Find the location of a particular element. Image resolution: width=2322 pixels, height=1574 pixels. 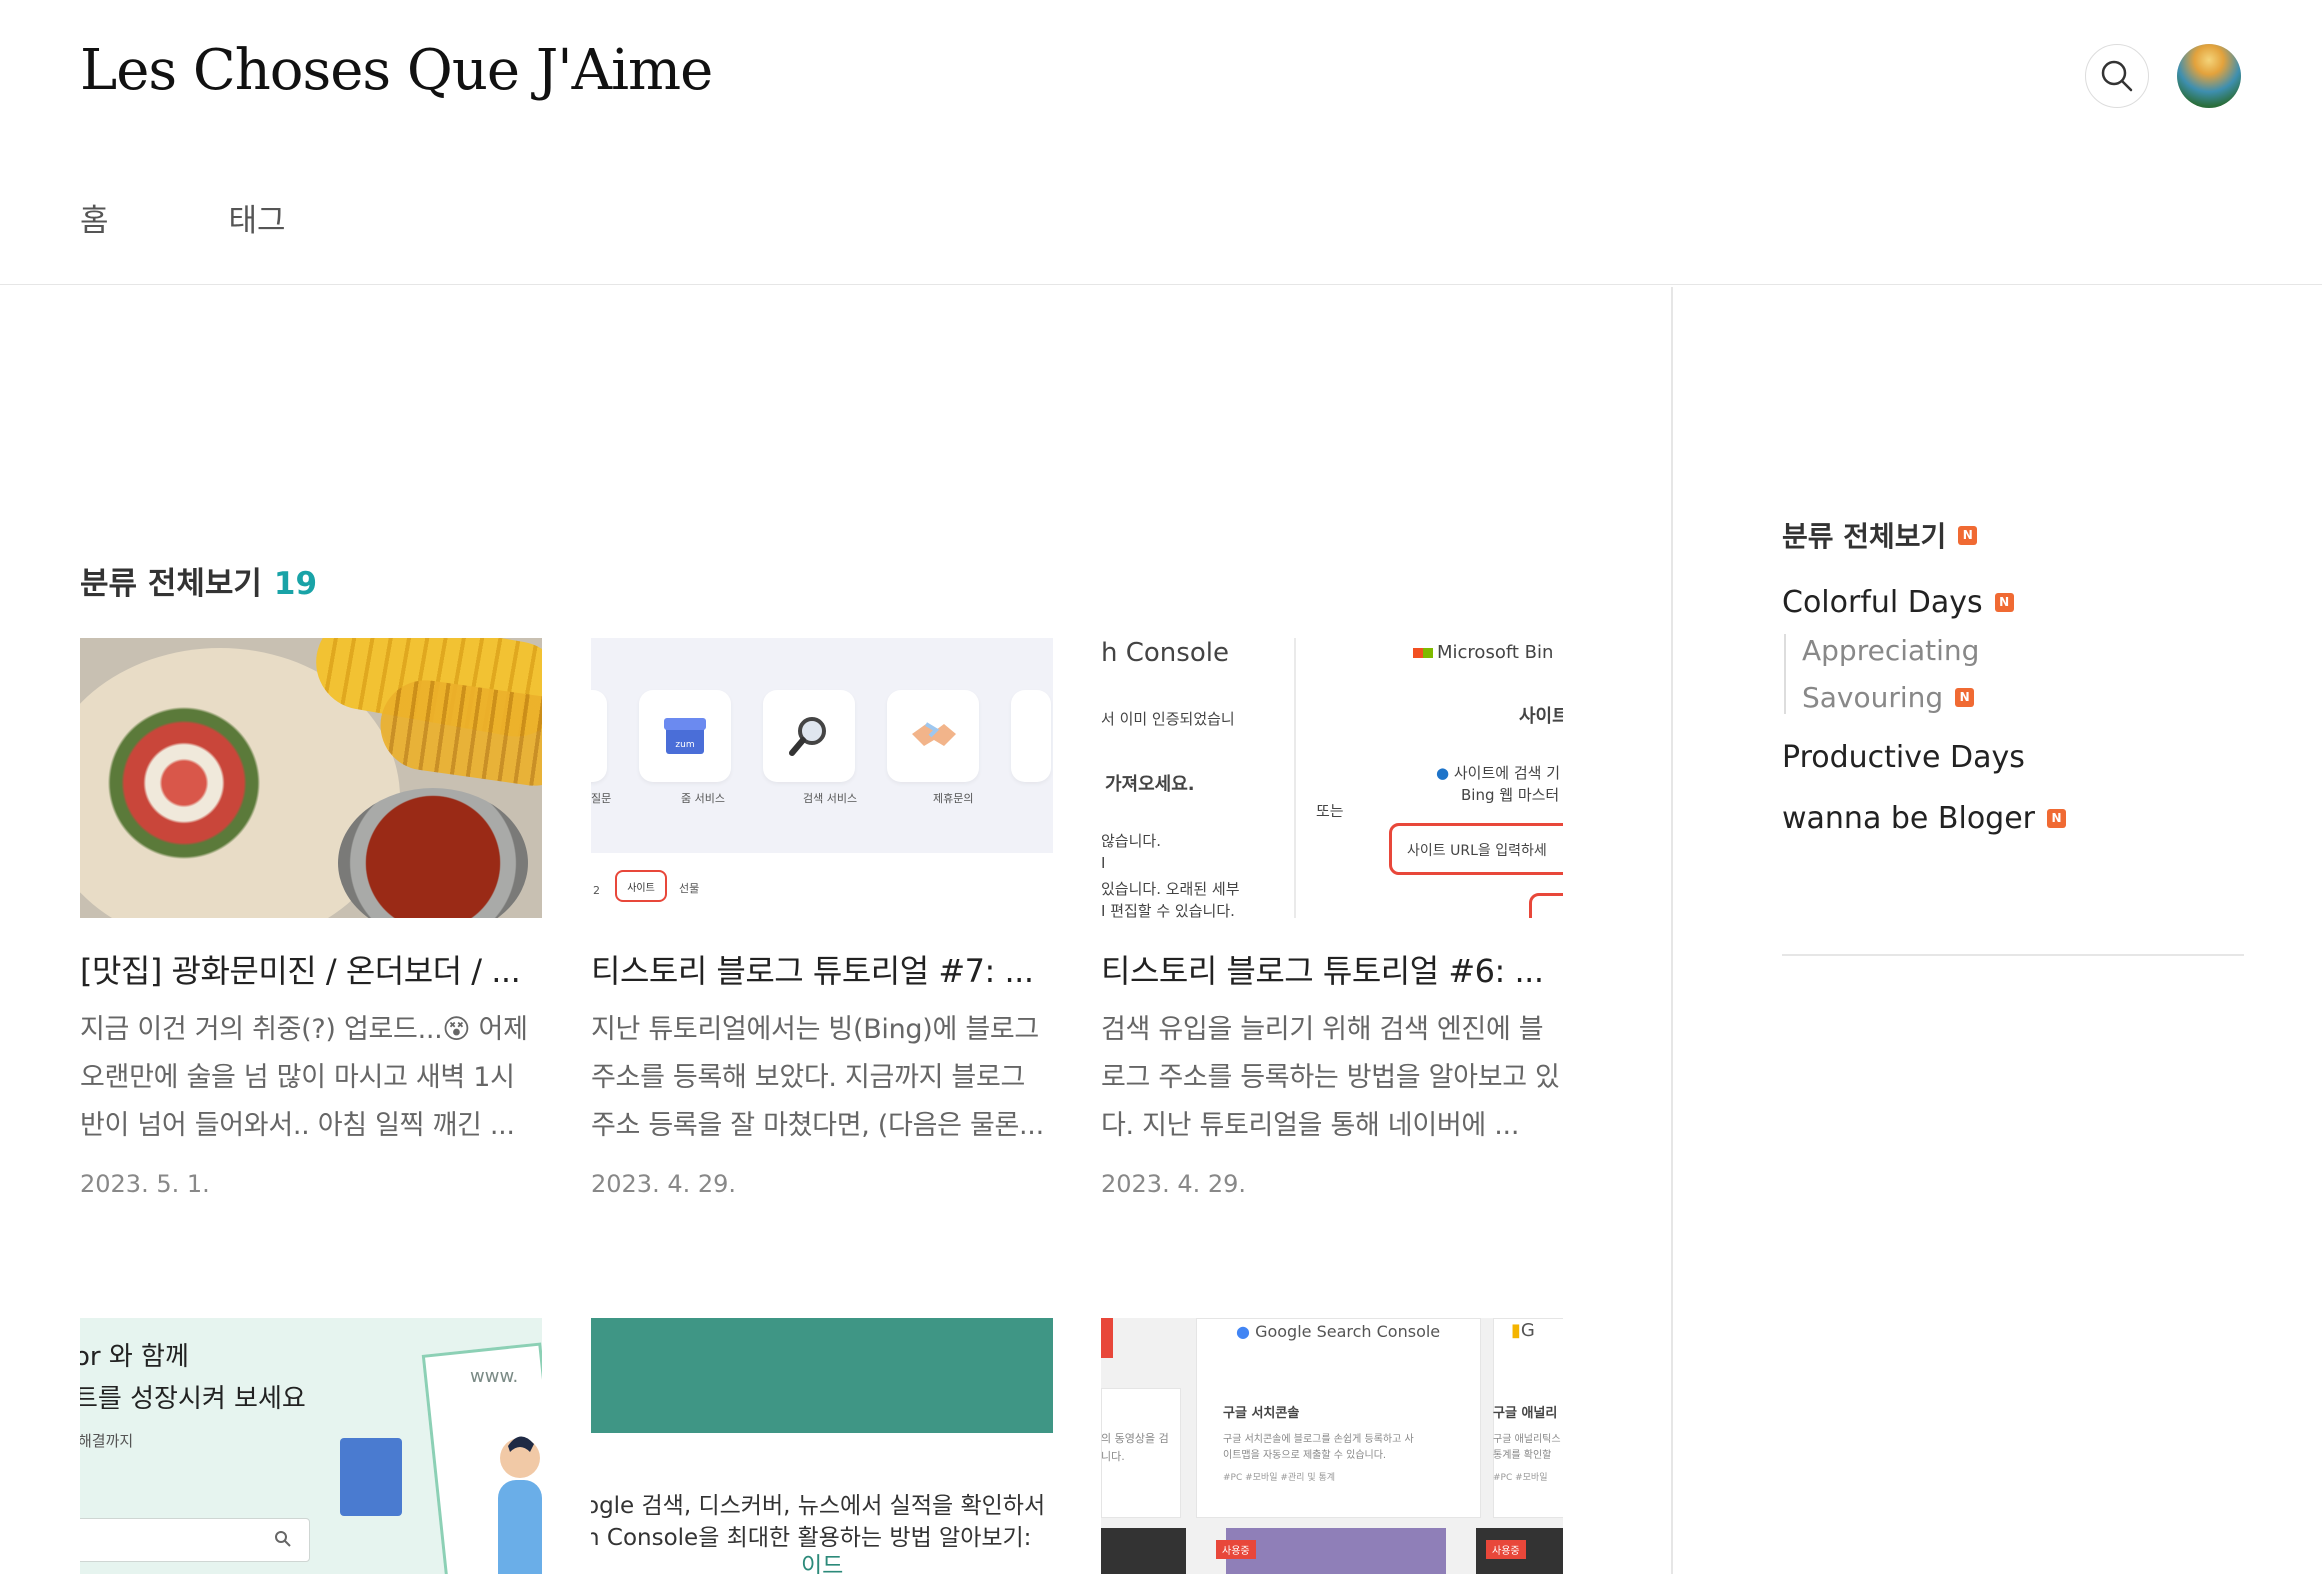

category-title: 분류 전체보기 is located at coordinates (171, 584).